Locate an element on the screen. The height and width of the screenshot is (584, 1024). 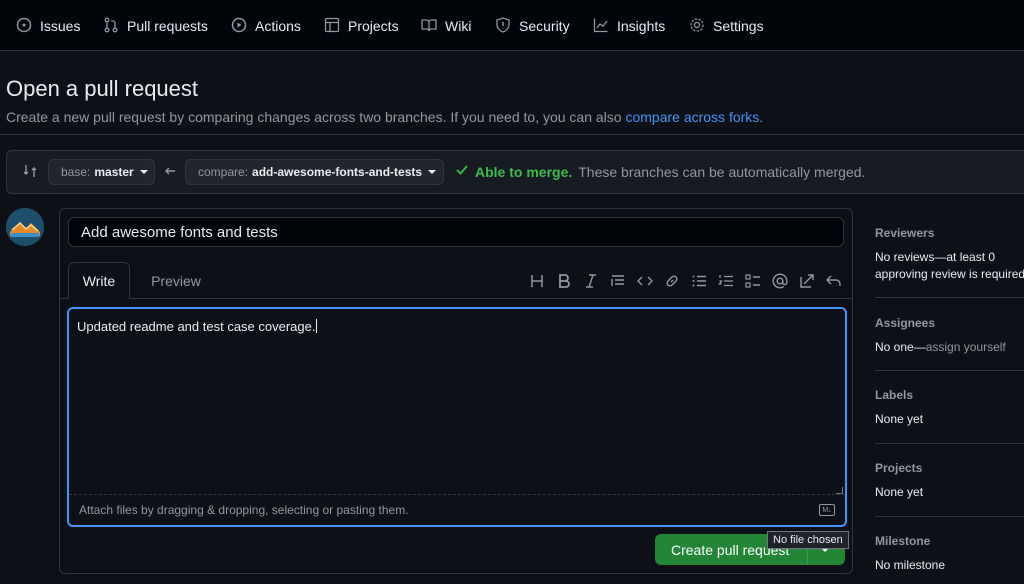
nav-item-label: Security is located at coordinates (544, 26).